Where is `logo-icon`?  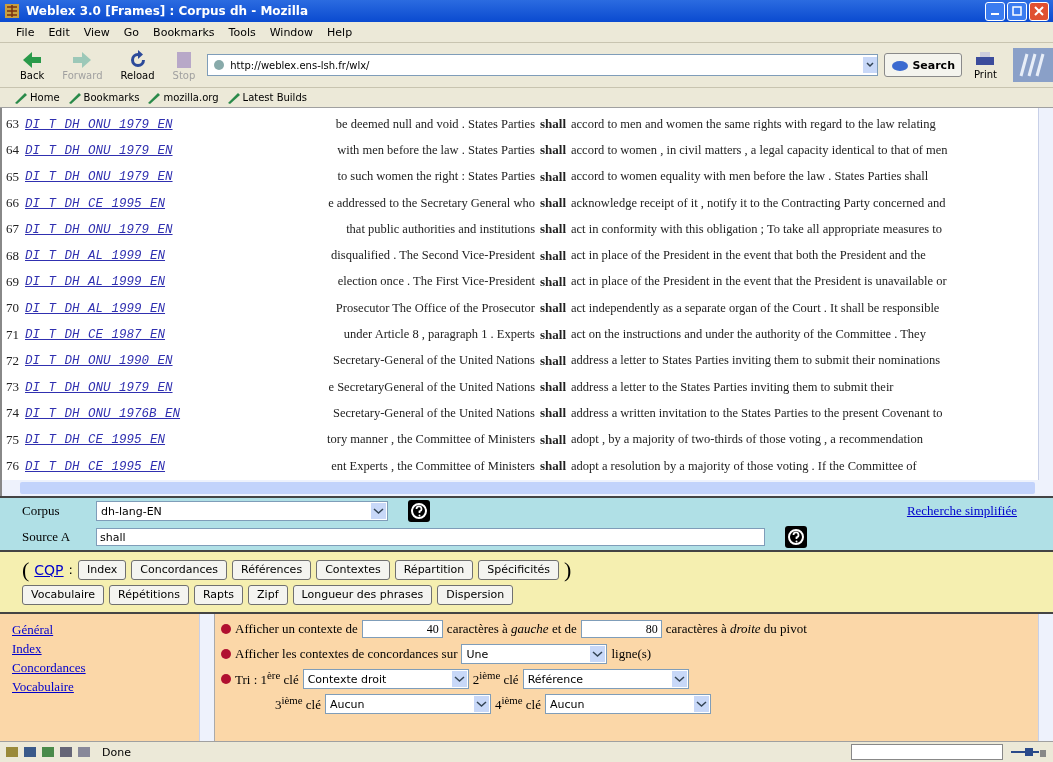 logo-icon is located at coordinates (1033, 65).